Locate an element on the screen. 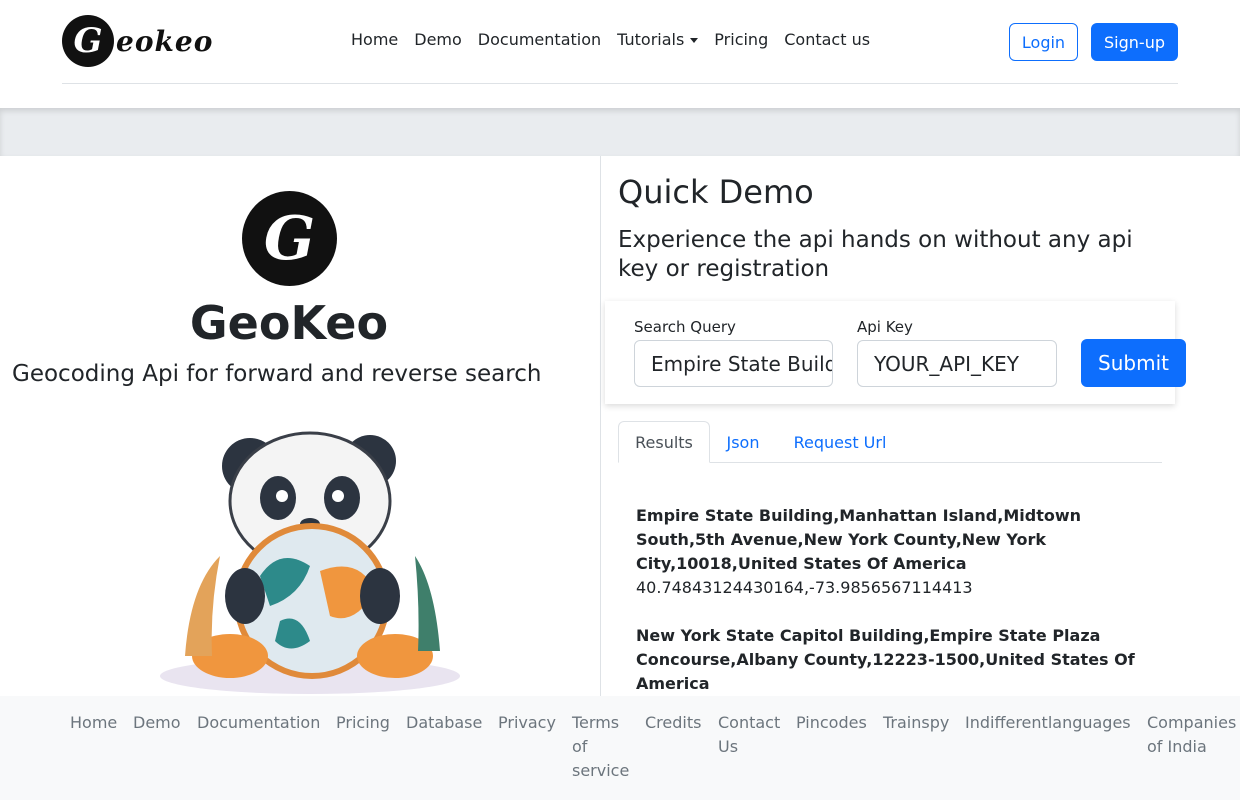  footer-indifferentlanguages: Indifferentlanguages is located at coordinates (1048, 723).